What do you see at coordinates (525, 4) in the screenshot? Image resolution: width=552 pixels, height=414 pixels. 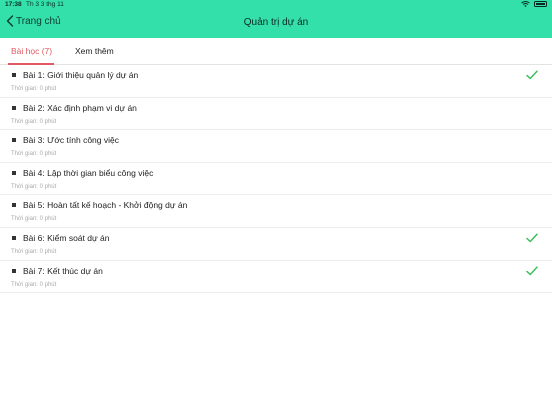 I see `wifi-icon` at bounding box center [525, 4].